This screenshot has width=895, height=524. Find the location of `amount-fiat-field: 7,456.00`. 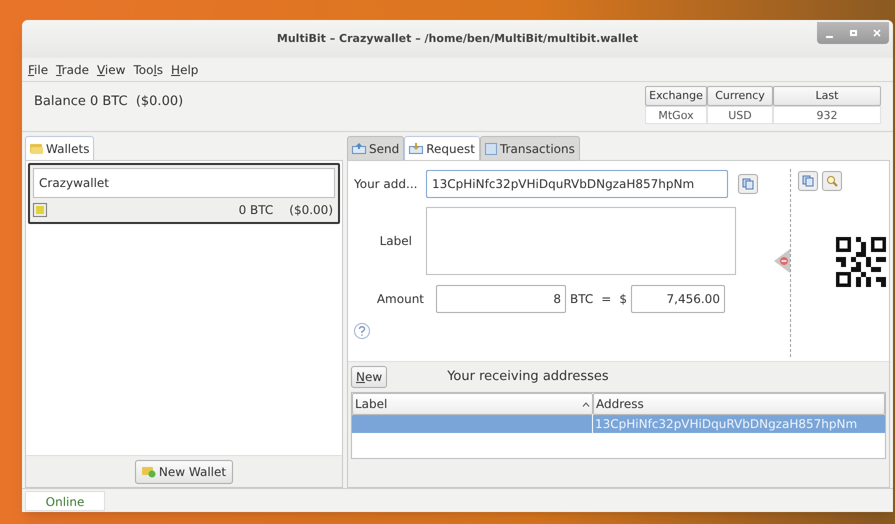

amount-fiat-field: 7,456.00 is located at coordinates (677, 299).